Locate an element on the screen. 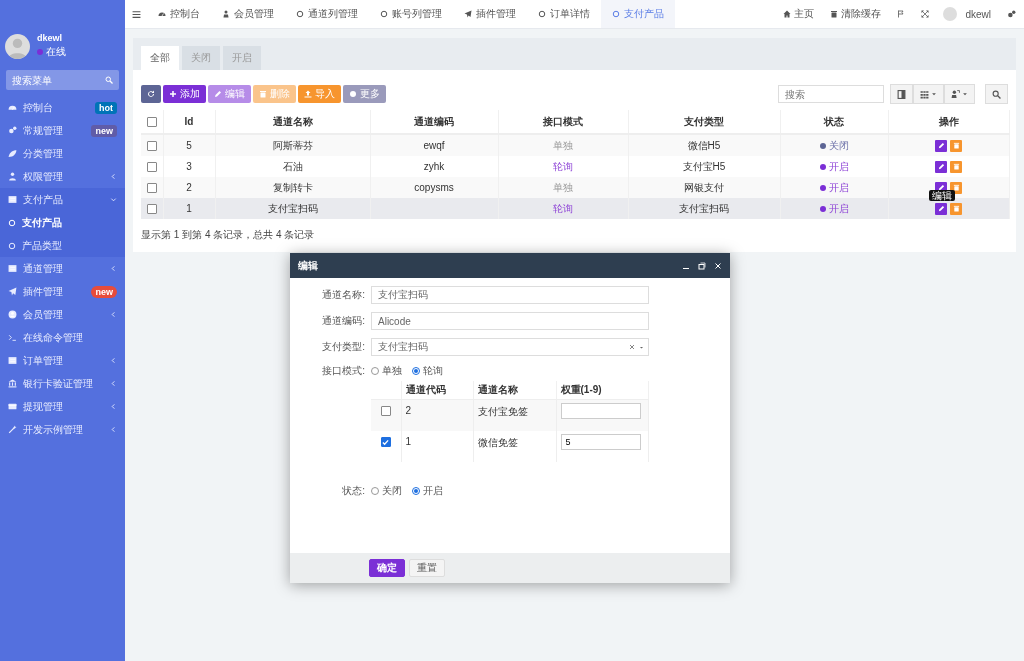 The image size is (1024, 661). sidebar-item: 权限管理 is located at coordinates (62, 176).